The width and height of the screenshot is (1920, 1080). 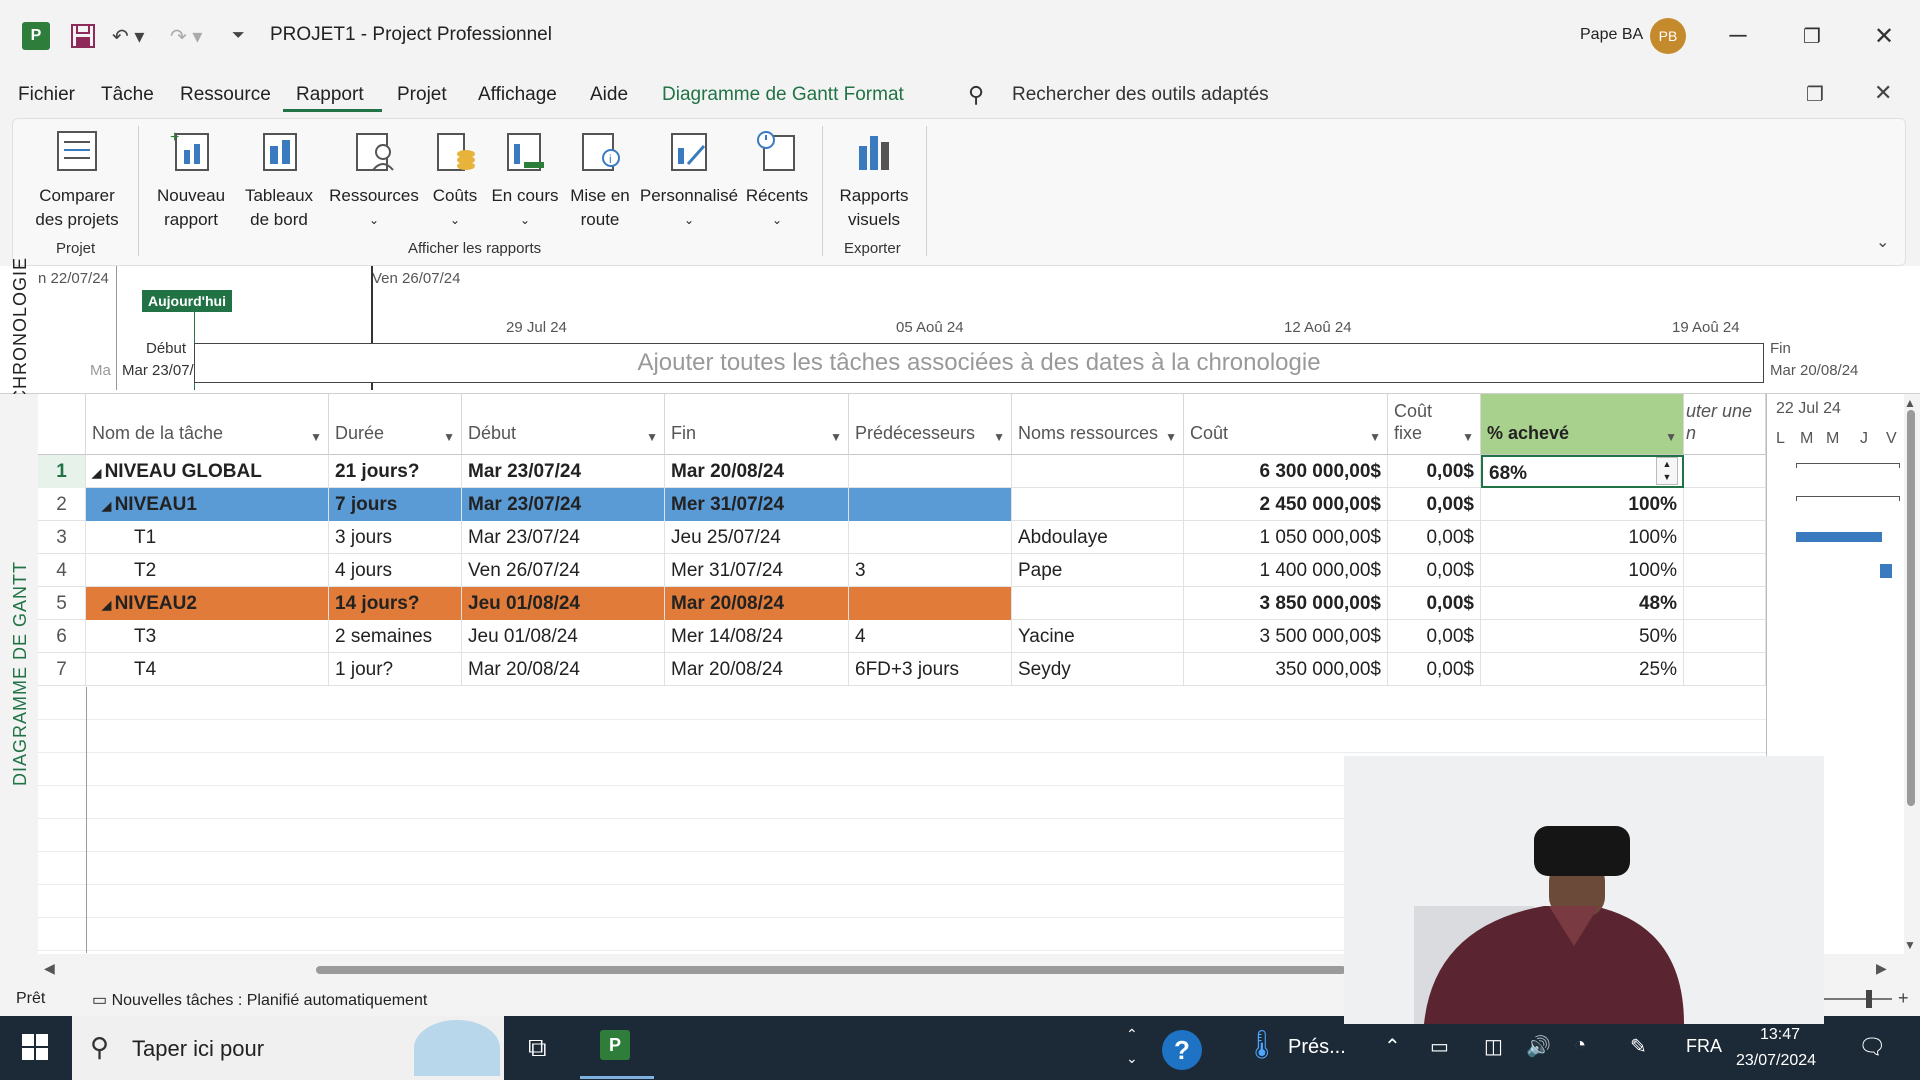 What do you see at coordinates (930, 669) in the screenshot?
I see `predecessors-cell: 6FD+3 jours` at bounding box center [930, 669].